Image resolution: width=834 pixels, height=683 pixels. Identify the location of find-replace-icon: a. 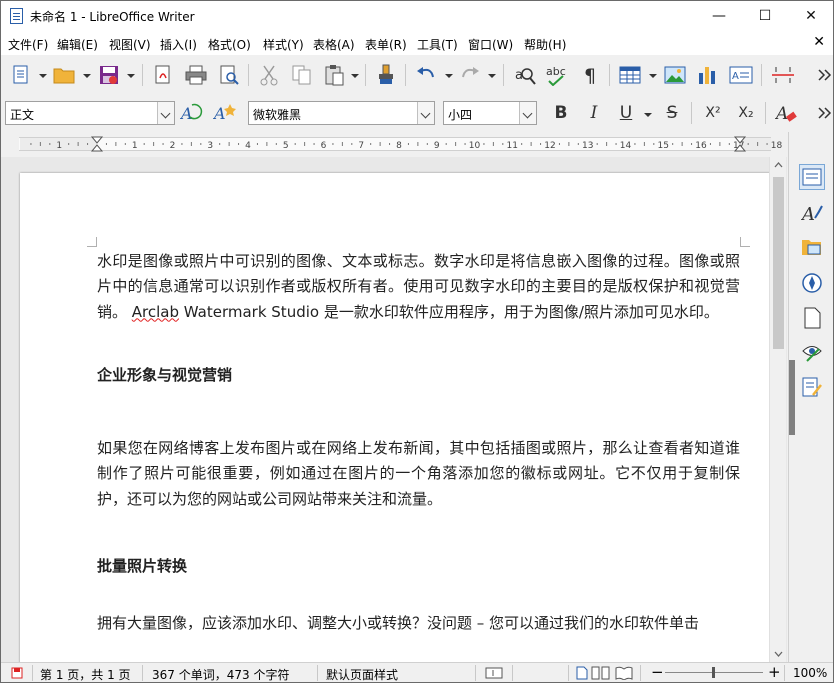
(525, 75).